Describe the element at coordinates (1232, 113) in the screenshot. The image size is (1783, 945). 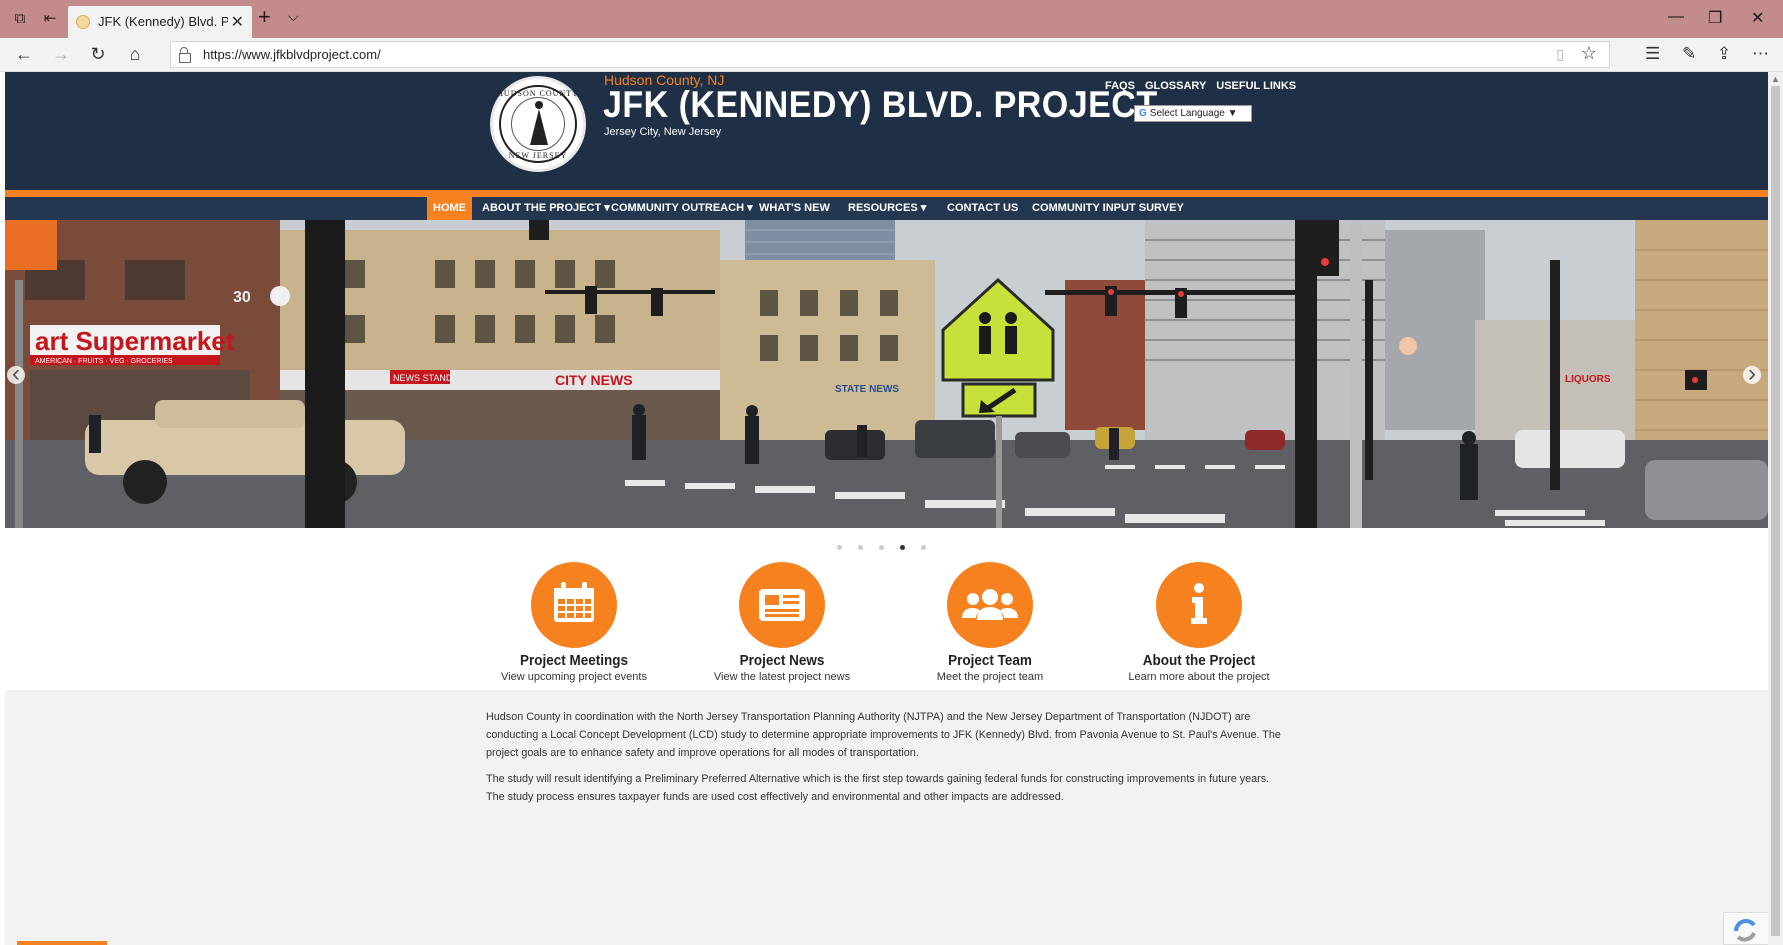
I see `select-arrow-icon: ▼` at that location.